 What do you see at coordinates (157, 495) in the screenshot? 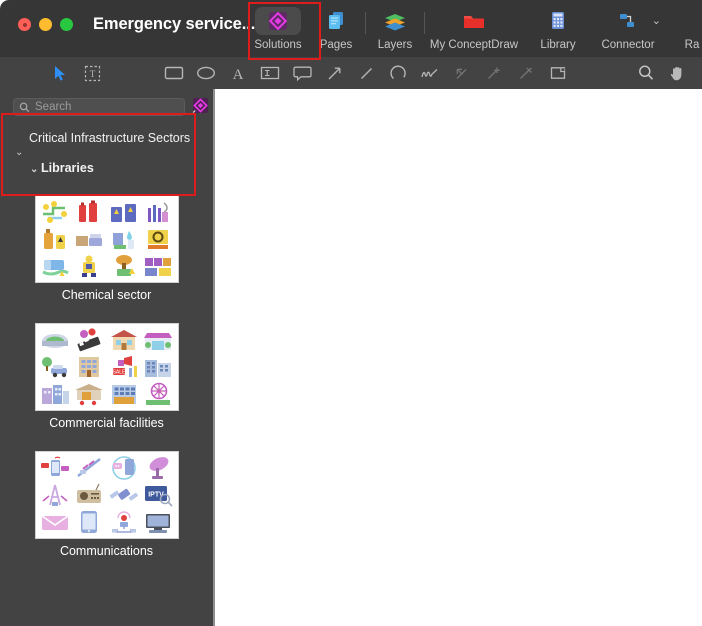
I see `thumb-icon: IPTV` at bounding box center [157, 495].